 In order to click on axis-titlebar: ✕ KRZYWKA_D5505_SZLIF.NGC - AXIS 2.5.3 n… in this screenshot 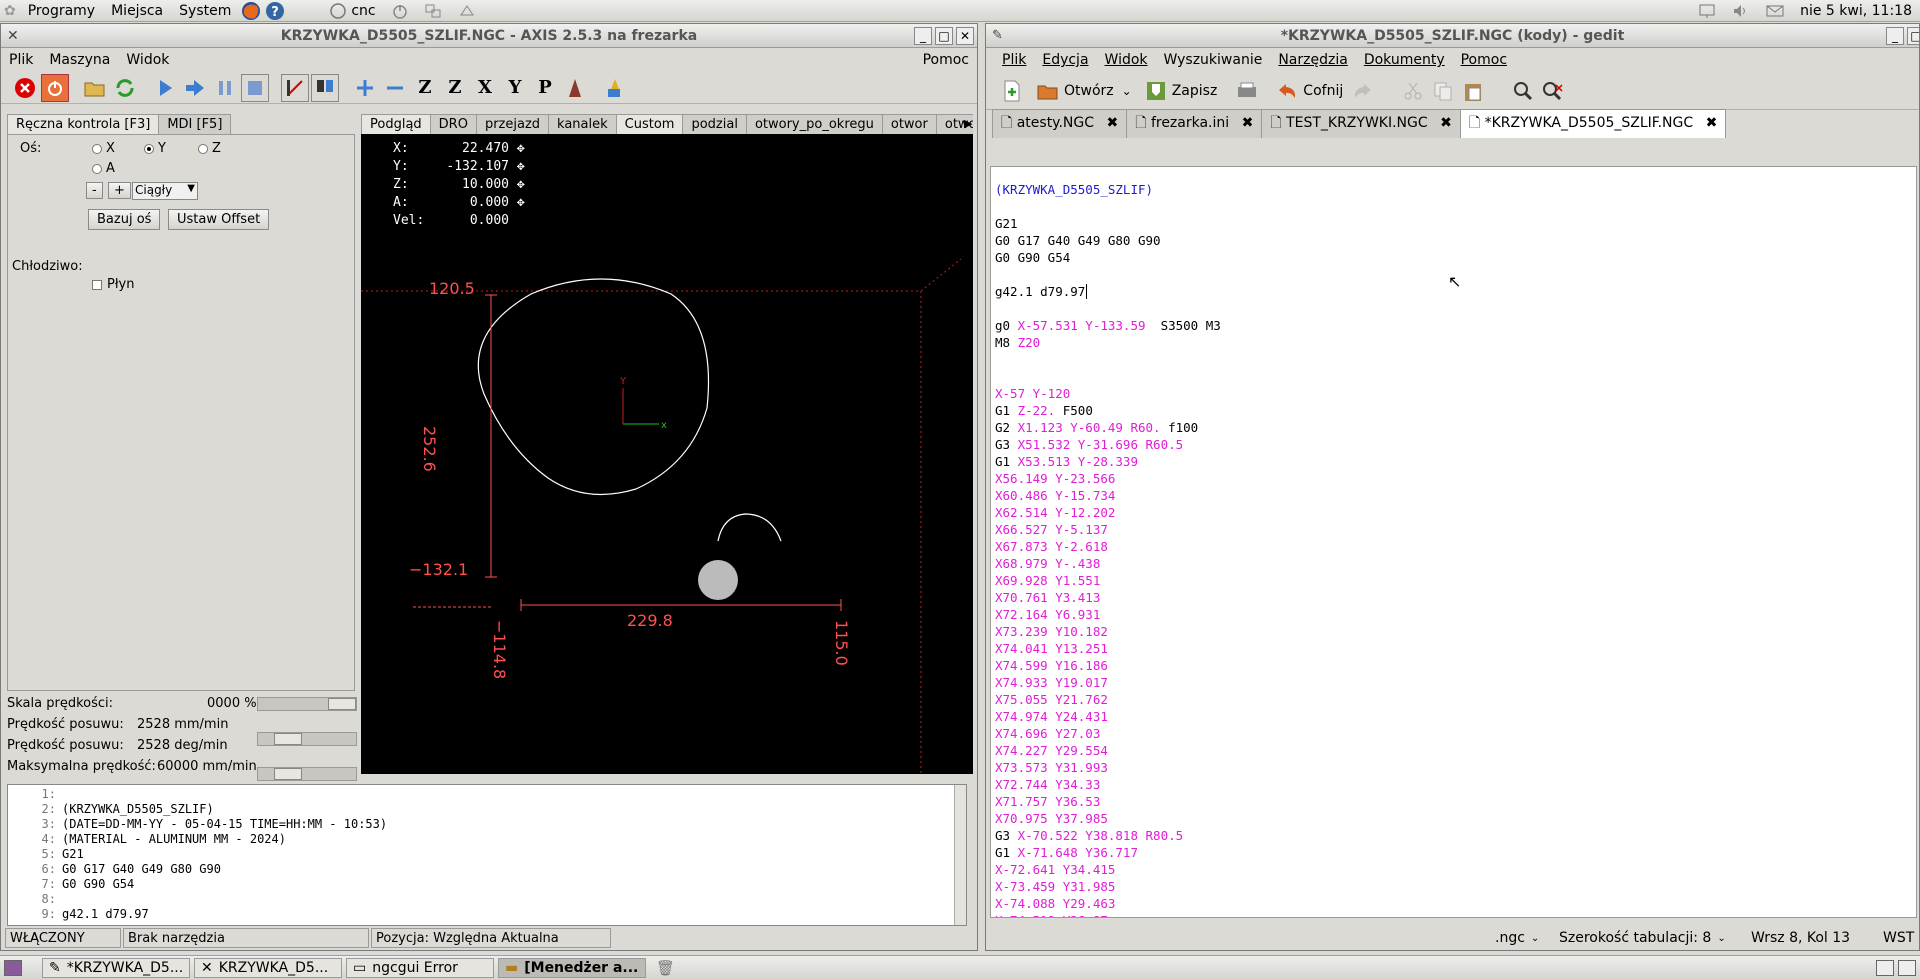, I will do `click(489, 36)`.